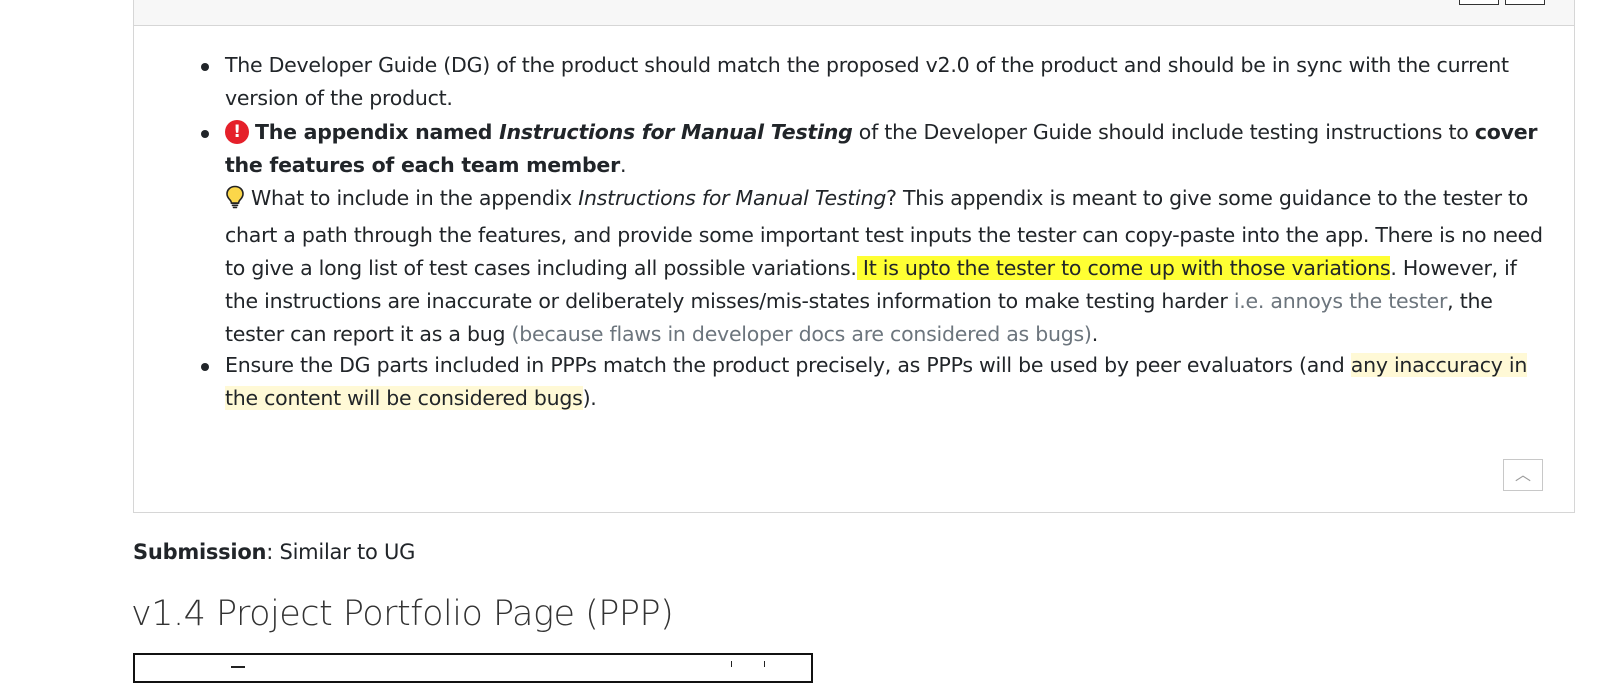 The width and height of the screenshot is (1621, 683). What do you see at coordinates (732, 198) in the screenshot?
I see `tip-appendix-name: Instructions for Manual Testing` at bounding box center [732, 198].